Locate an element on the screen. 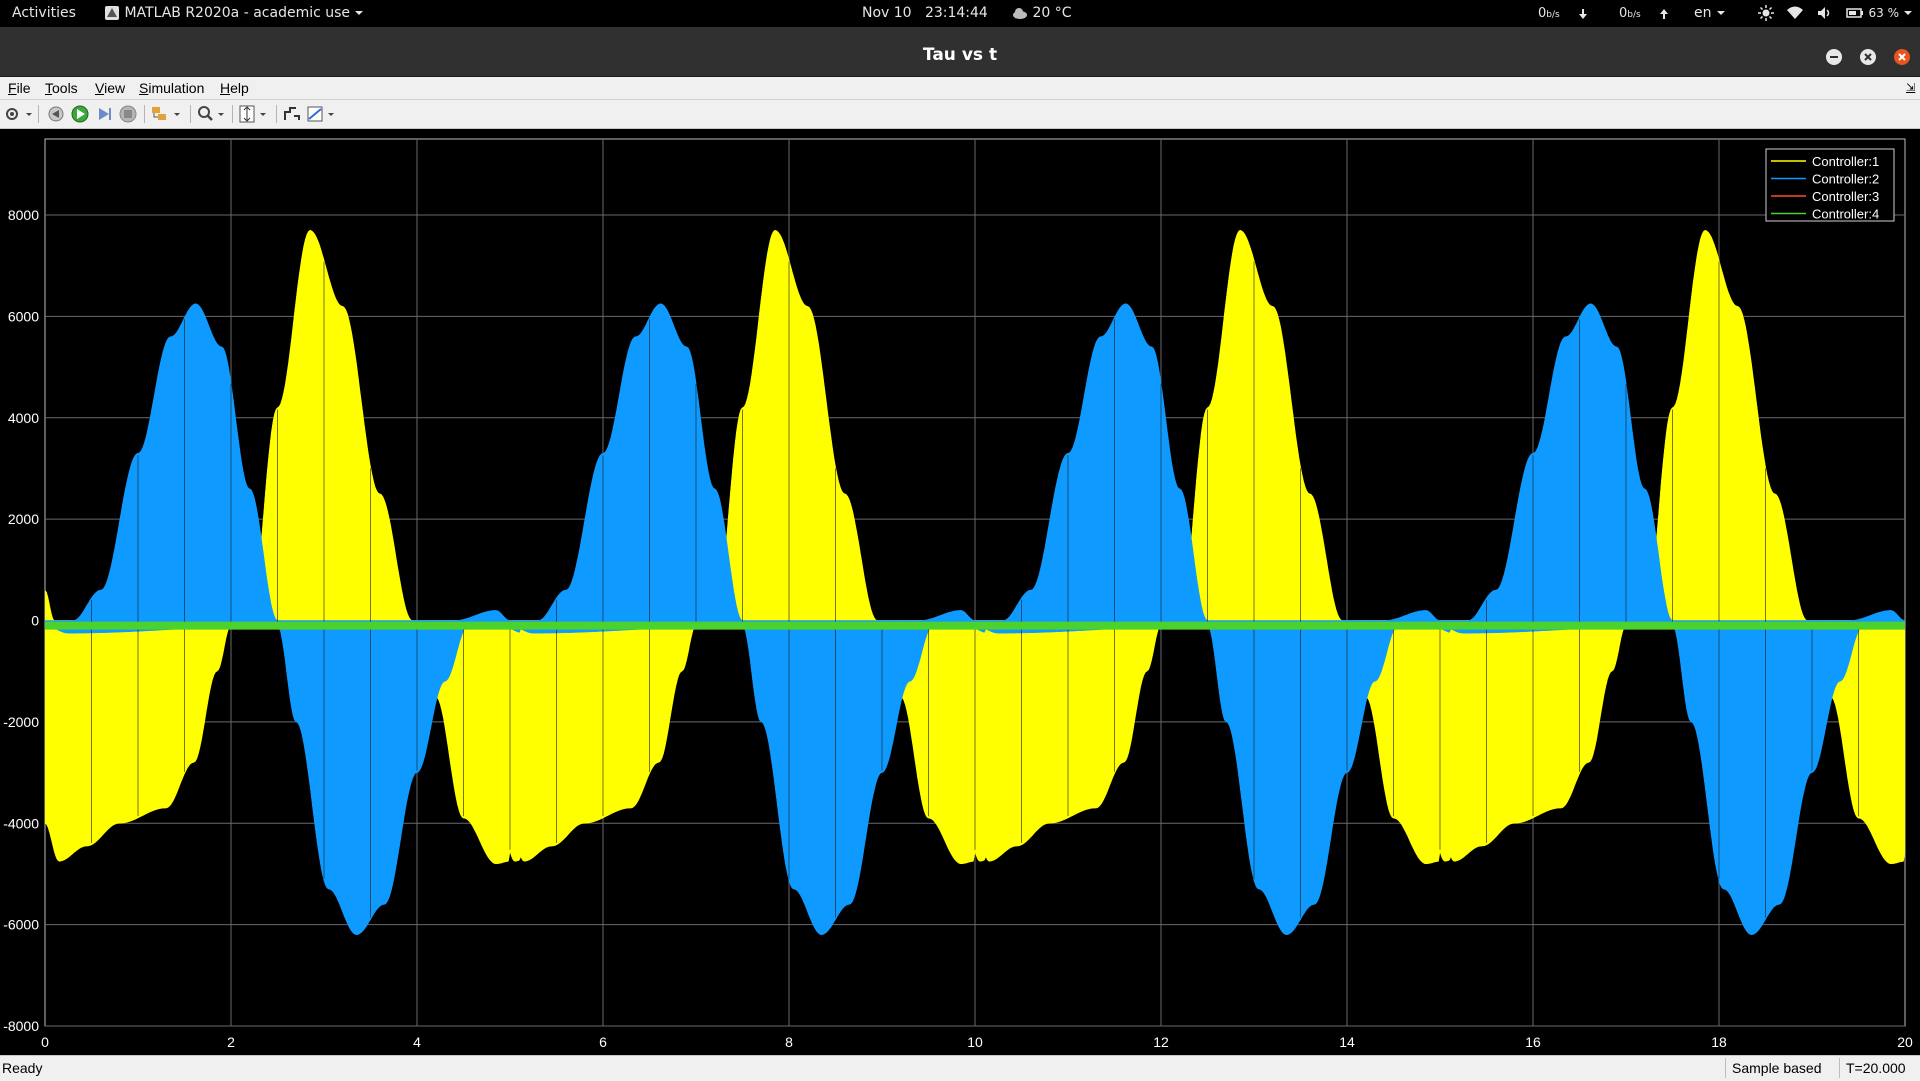  window-title: Tau vs t is located at coordinates (960, 55).